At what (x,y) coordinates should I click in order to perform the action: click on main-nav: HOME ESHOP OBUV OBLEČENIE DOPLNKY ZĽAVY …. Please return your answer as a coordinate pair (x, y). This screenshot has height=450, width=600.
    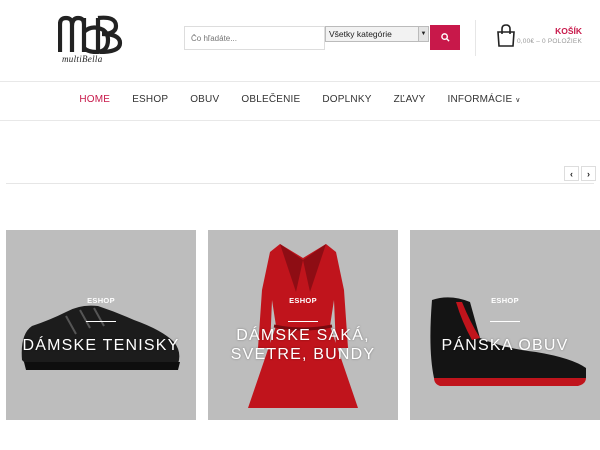
    Looking at the image, I should click on (300, 99).